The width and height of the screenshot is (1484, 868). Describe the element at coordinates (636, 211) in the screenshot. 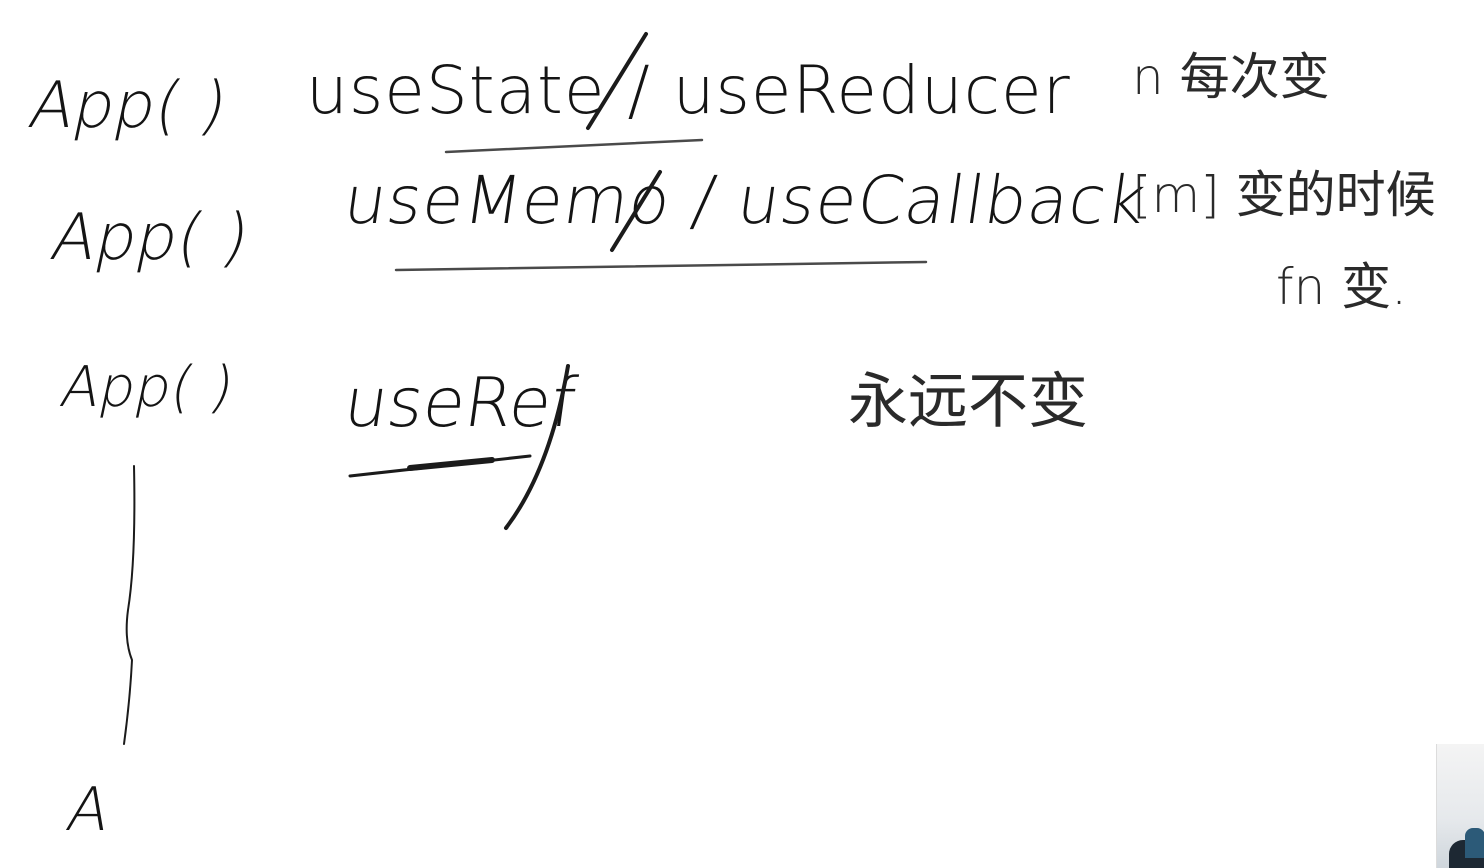

I see `slash-memo-callback` at that location.